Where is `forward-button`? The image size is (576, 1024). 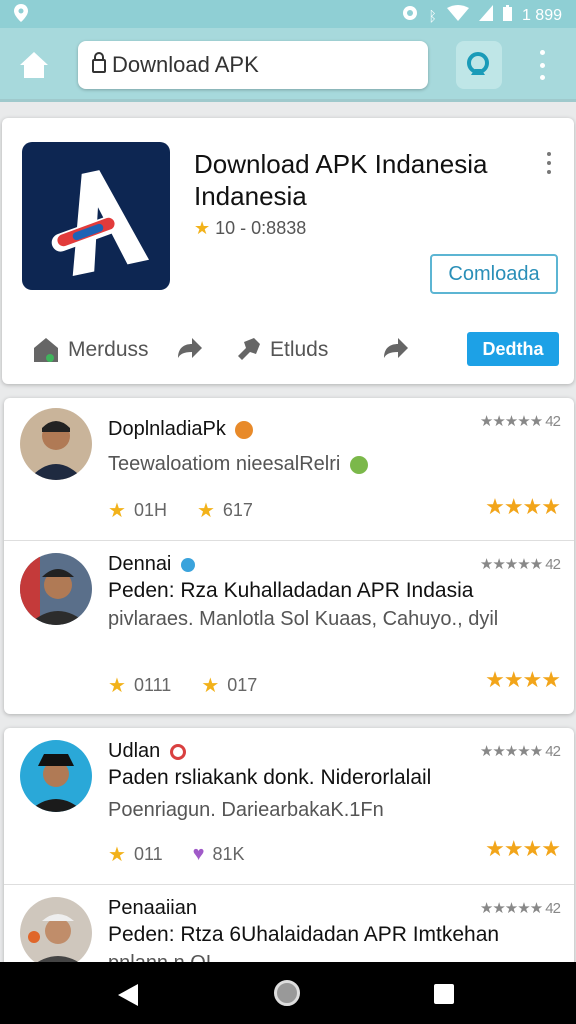
forward-button is located at coordinates (190, 348).